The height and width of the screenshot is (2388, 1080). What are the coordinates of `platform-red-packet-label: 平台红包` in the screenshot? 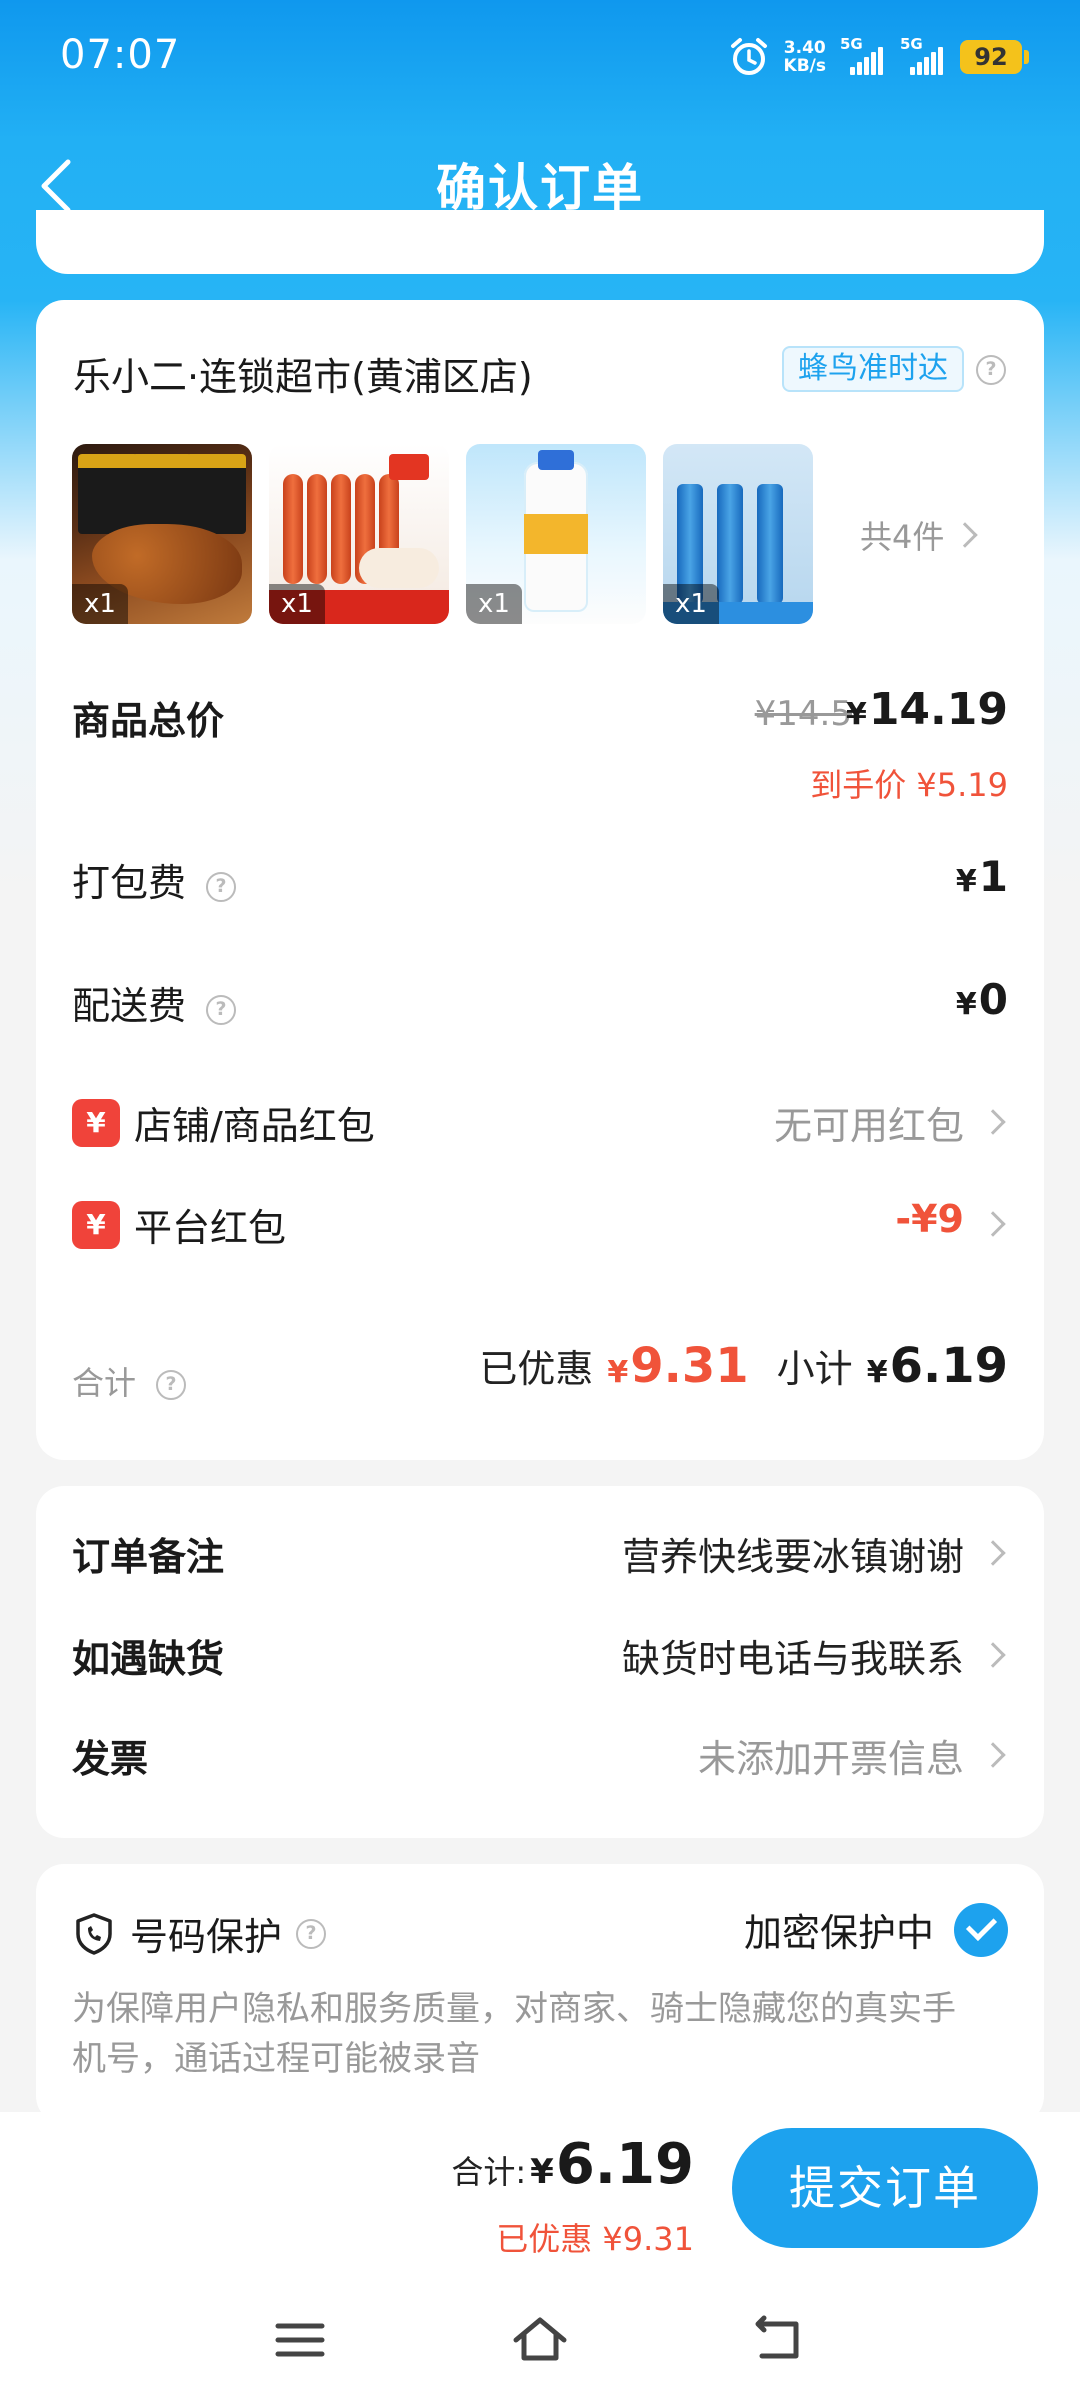 It's located at (210, 1228).